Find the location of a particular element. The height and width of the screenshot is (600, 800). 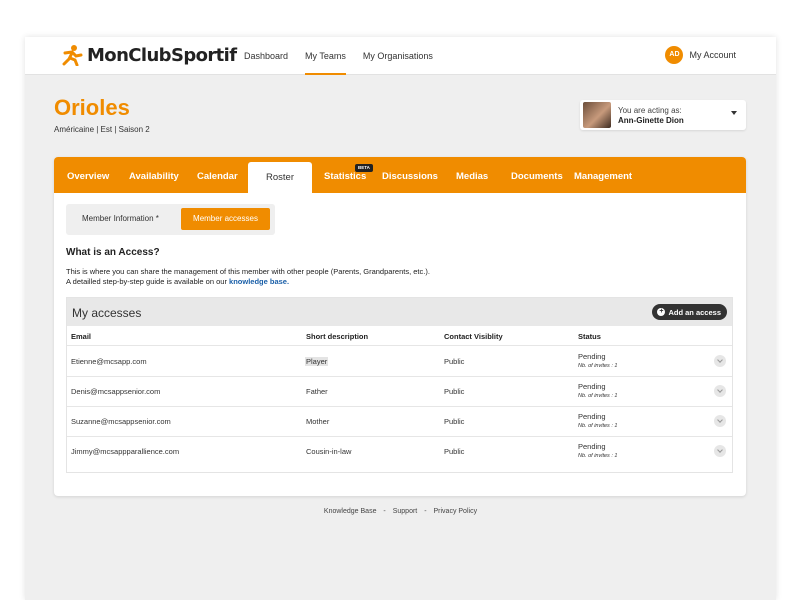

account-menu: AD My Account is located at coordinates (700, 55).